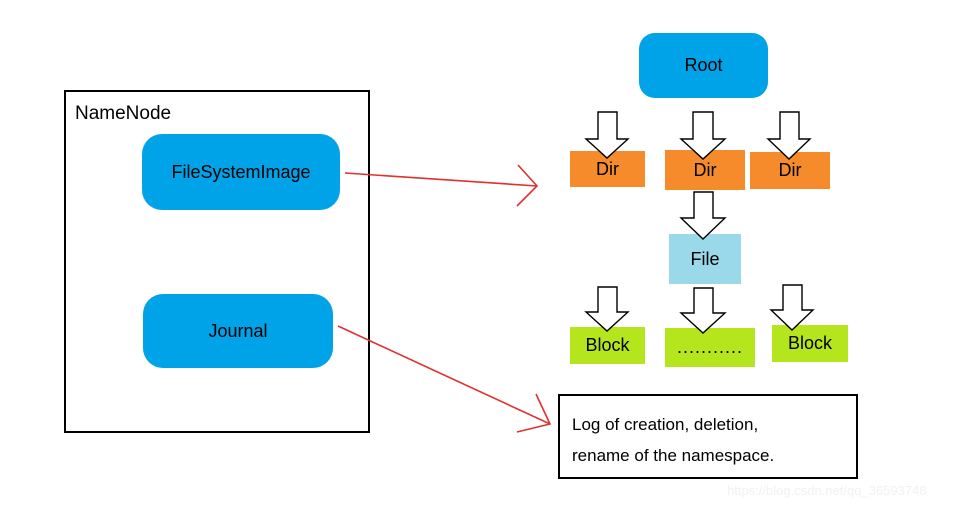 The image size is (976, 508). I want to click on dir-node-1: Dir, so click(607, 169).